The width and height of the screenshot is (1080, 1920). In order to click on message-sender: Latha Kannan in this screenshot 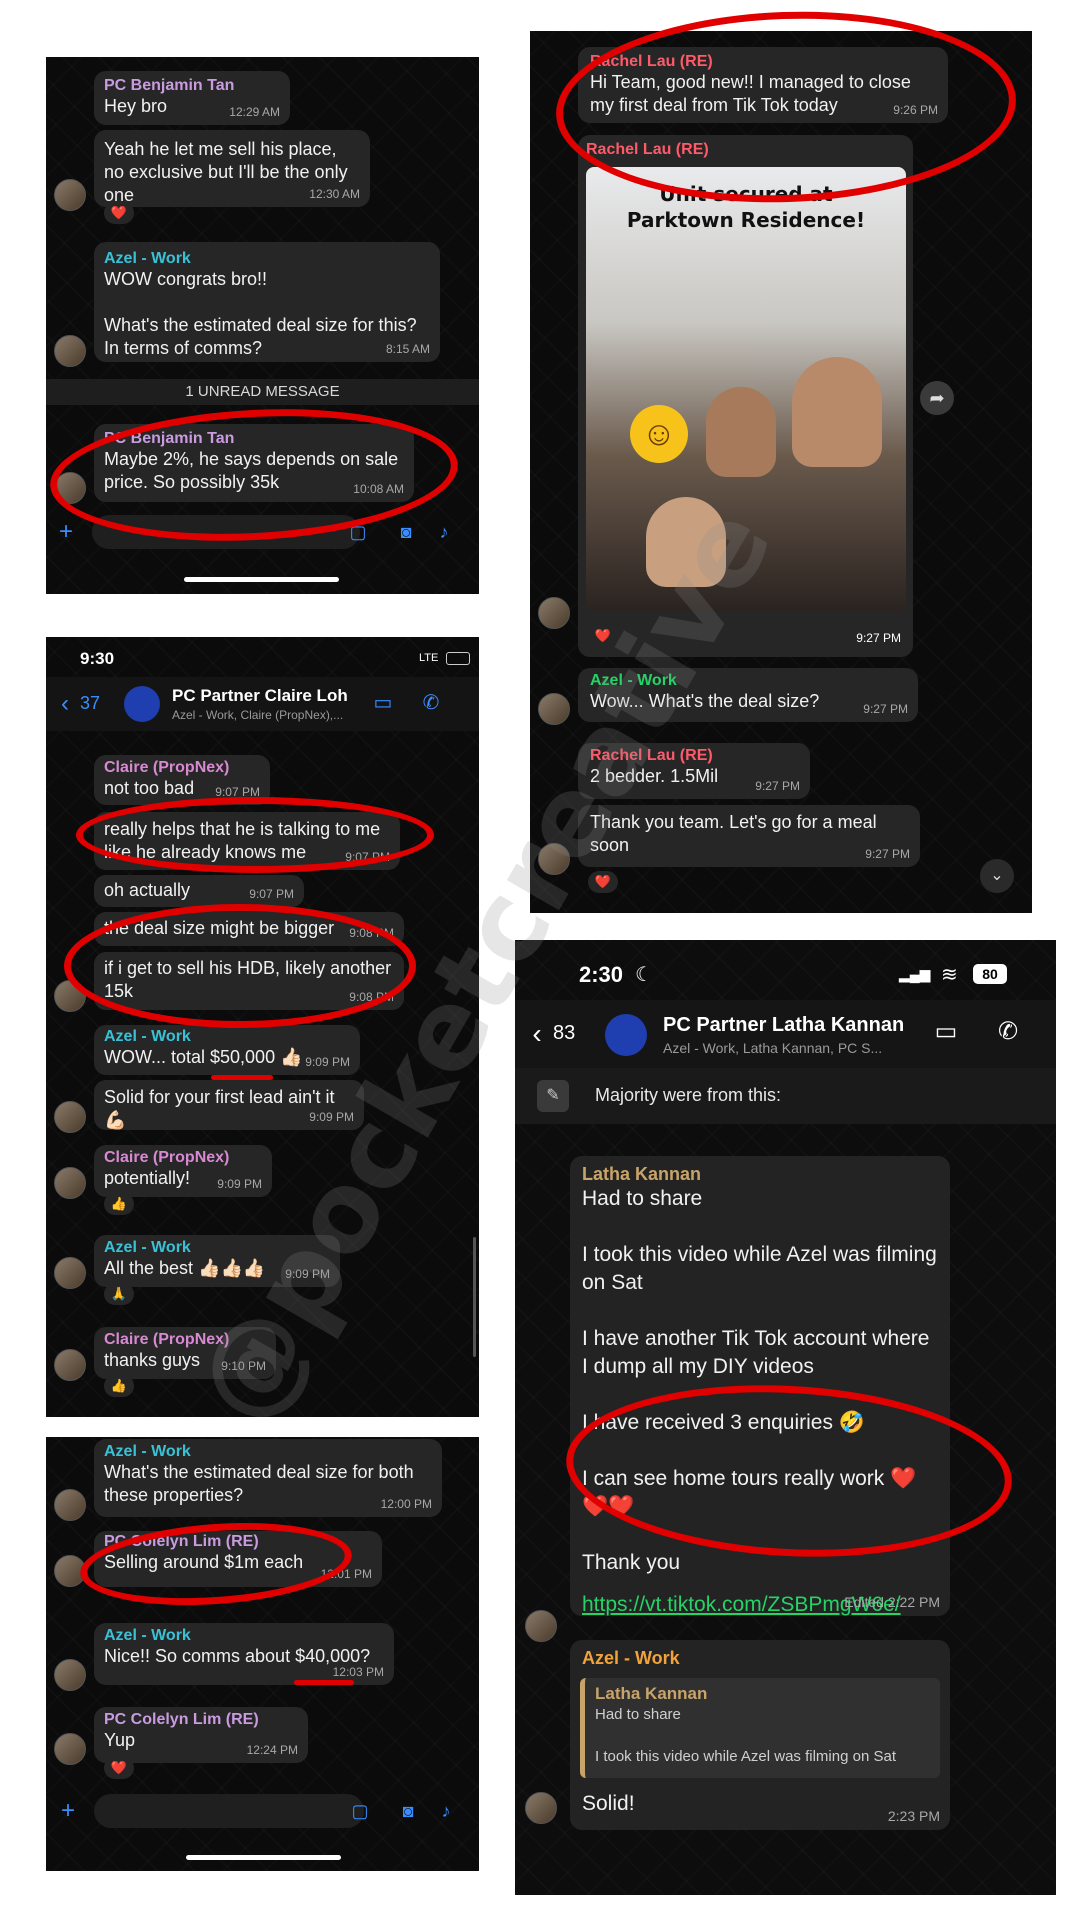, I will do `click(642, 1174)`.